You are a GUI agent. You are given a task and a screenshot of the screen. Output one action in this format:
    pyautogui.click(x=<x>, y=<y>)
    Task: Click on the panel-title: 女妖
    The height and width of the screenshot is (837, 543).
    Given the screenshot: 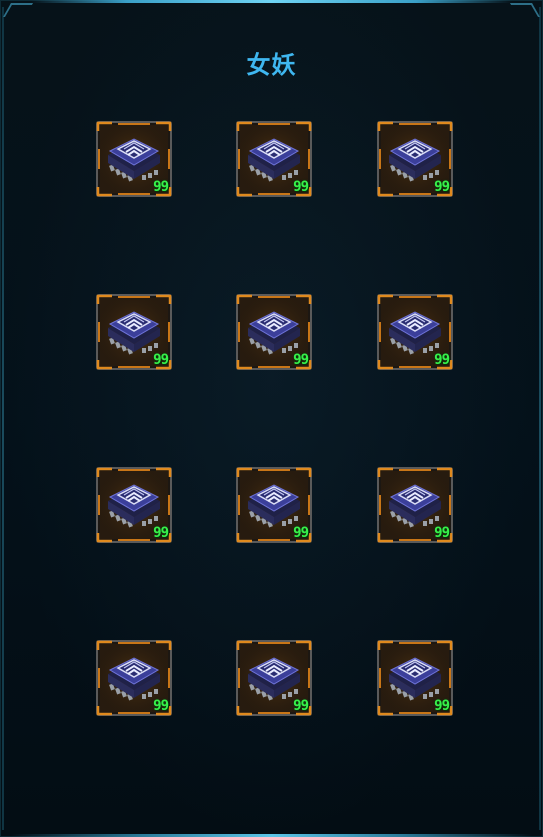 What is the action you would take?
    pyautogui.click(x=271, y=65)
    